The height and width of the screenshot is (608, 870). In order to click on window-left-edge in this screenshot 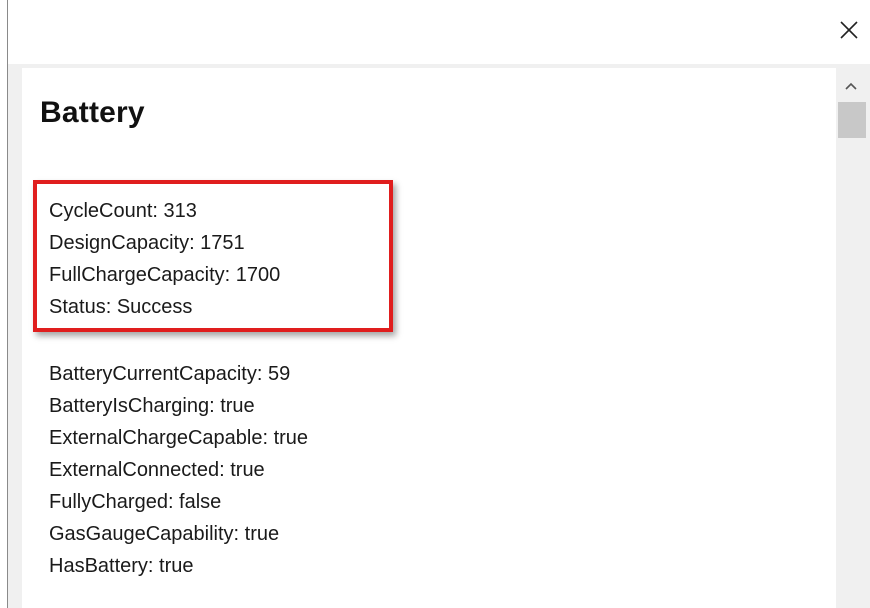, I will do `click(4, 304)`.